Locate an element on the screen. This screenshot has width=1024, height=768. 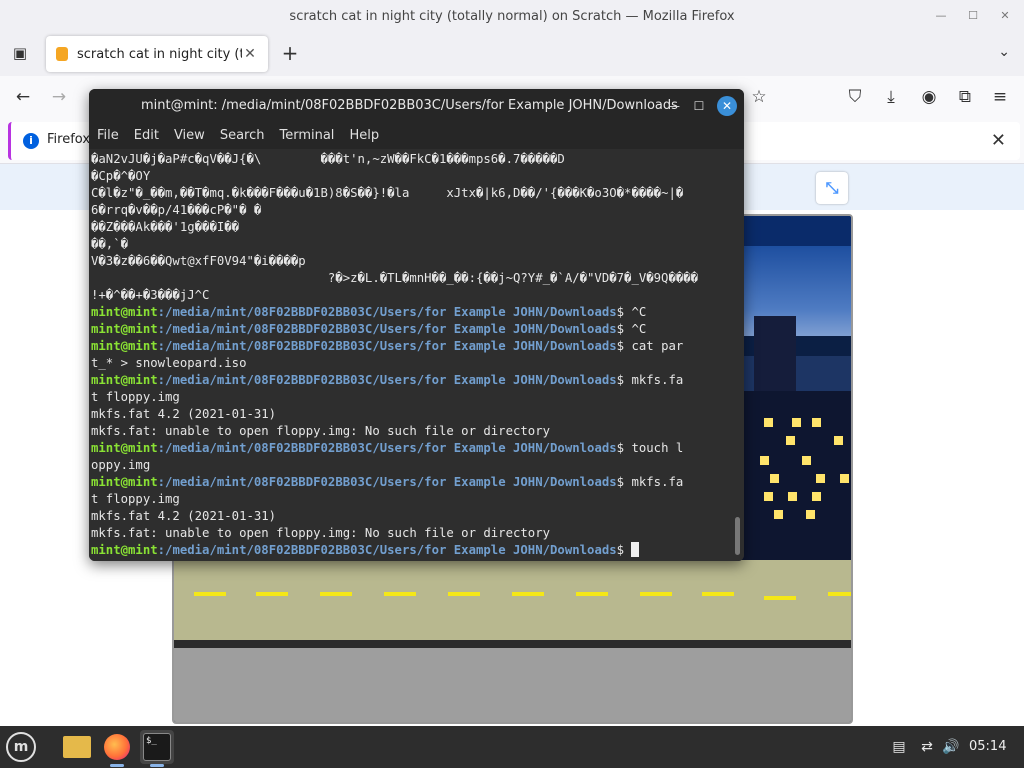
notes-icon: ▤ is located at coordinates (899, 747).